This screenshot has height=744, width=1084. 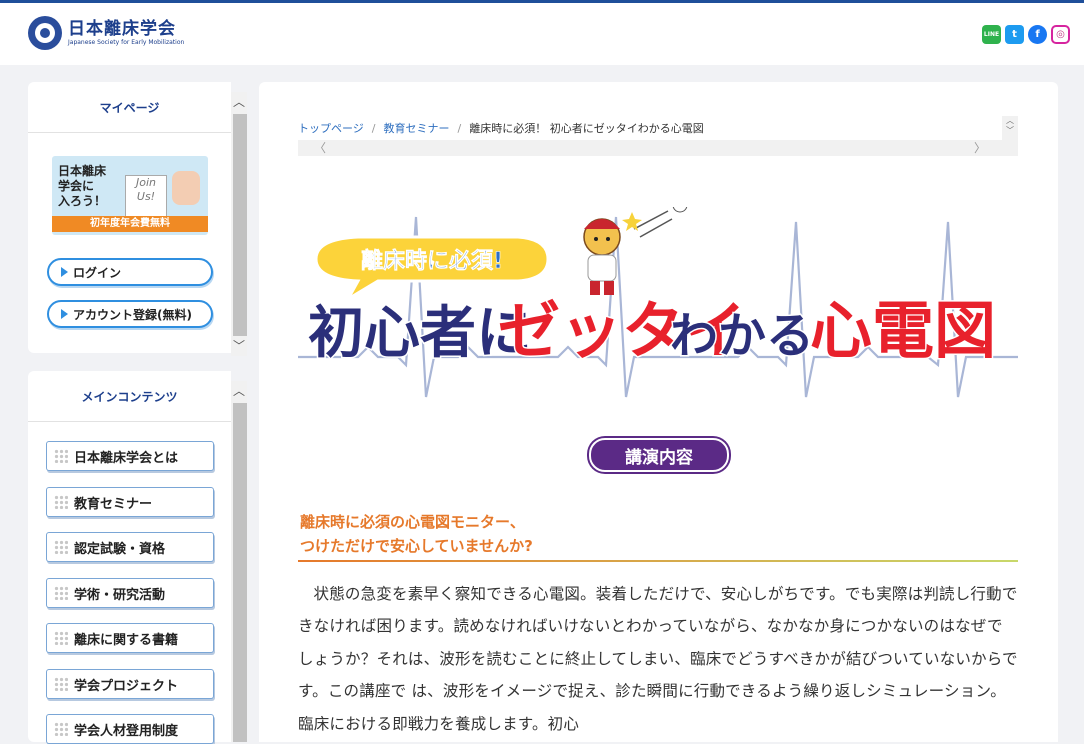 What do you see at coordinates (97, 272) in the screenshot?
I see `login-label: ログイン` at bounding box center [97, 272].